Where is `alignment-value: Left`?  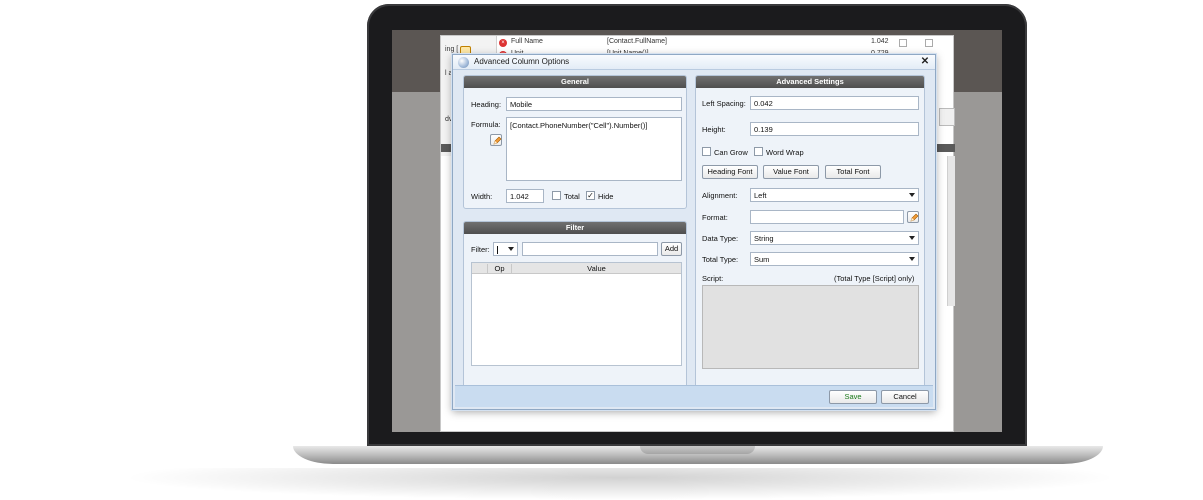 alignment-value: Left is located at coordinates (760, 195).